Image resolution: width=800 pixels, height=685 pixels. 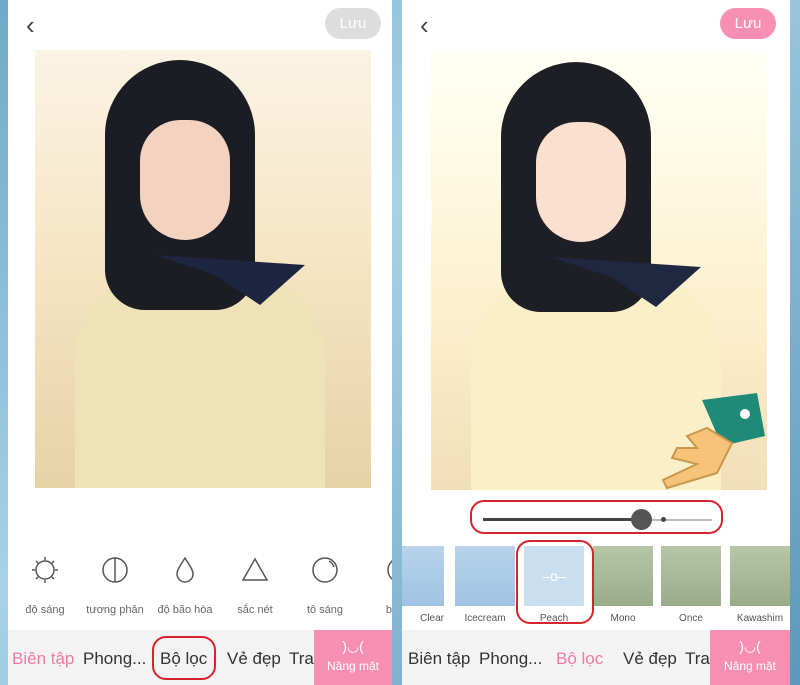 What do you see at coordinates (389, 570) in the screenshot?
I see `shadow-icon` at bounding box center [389, 570].